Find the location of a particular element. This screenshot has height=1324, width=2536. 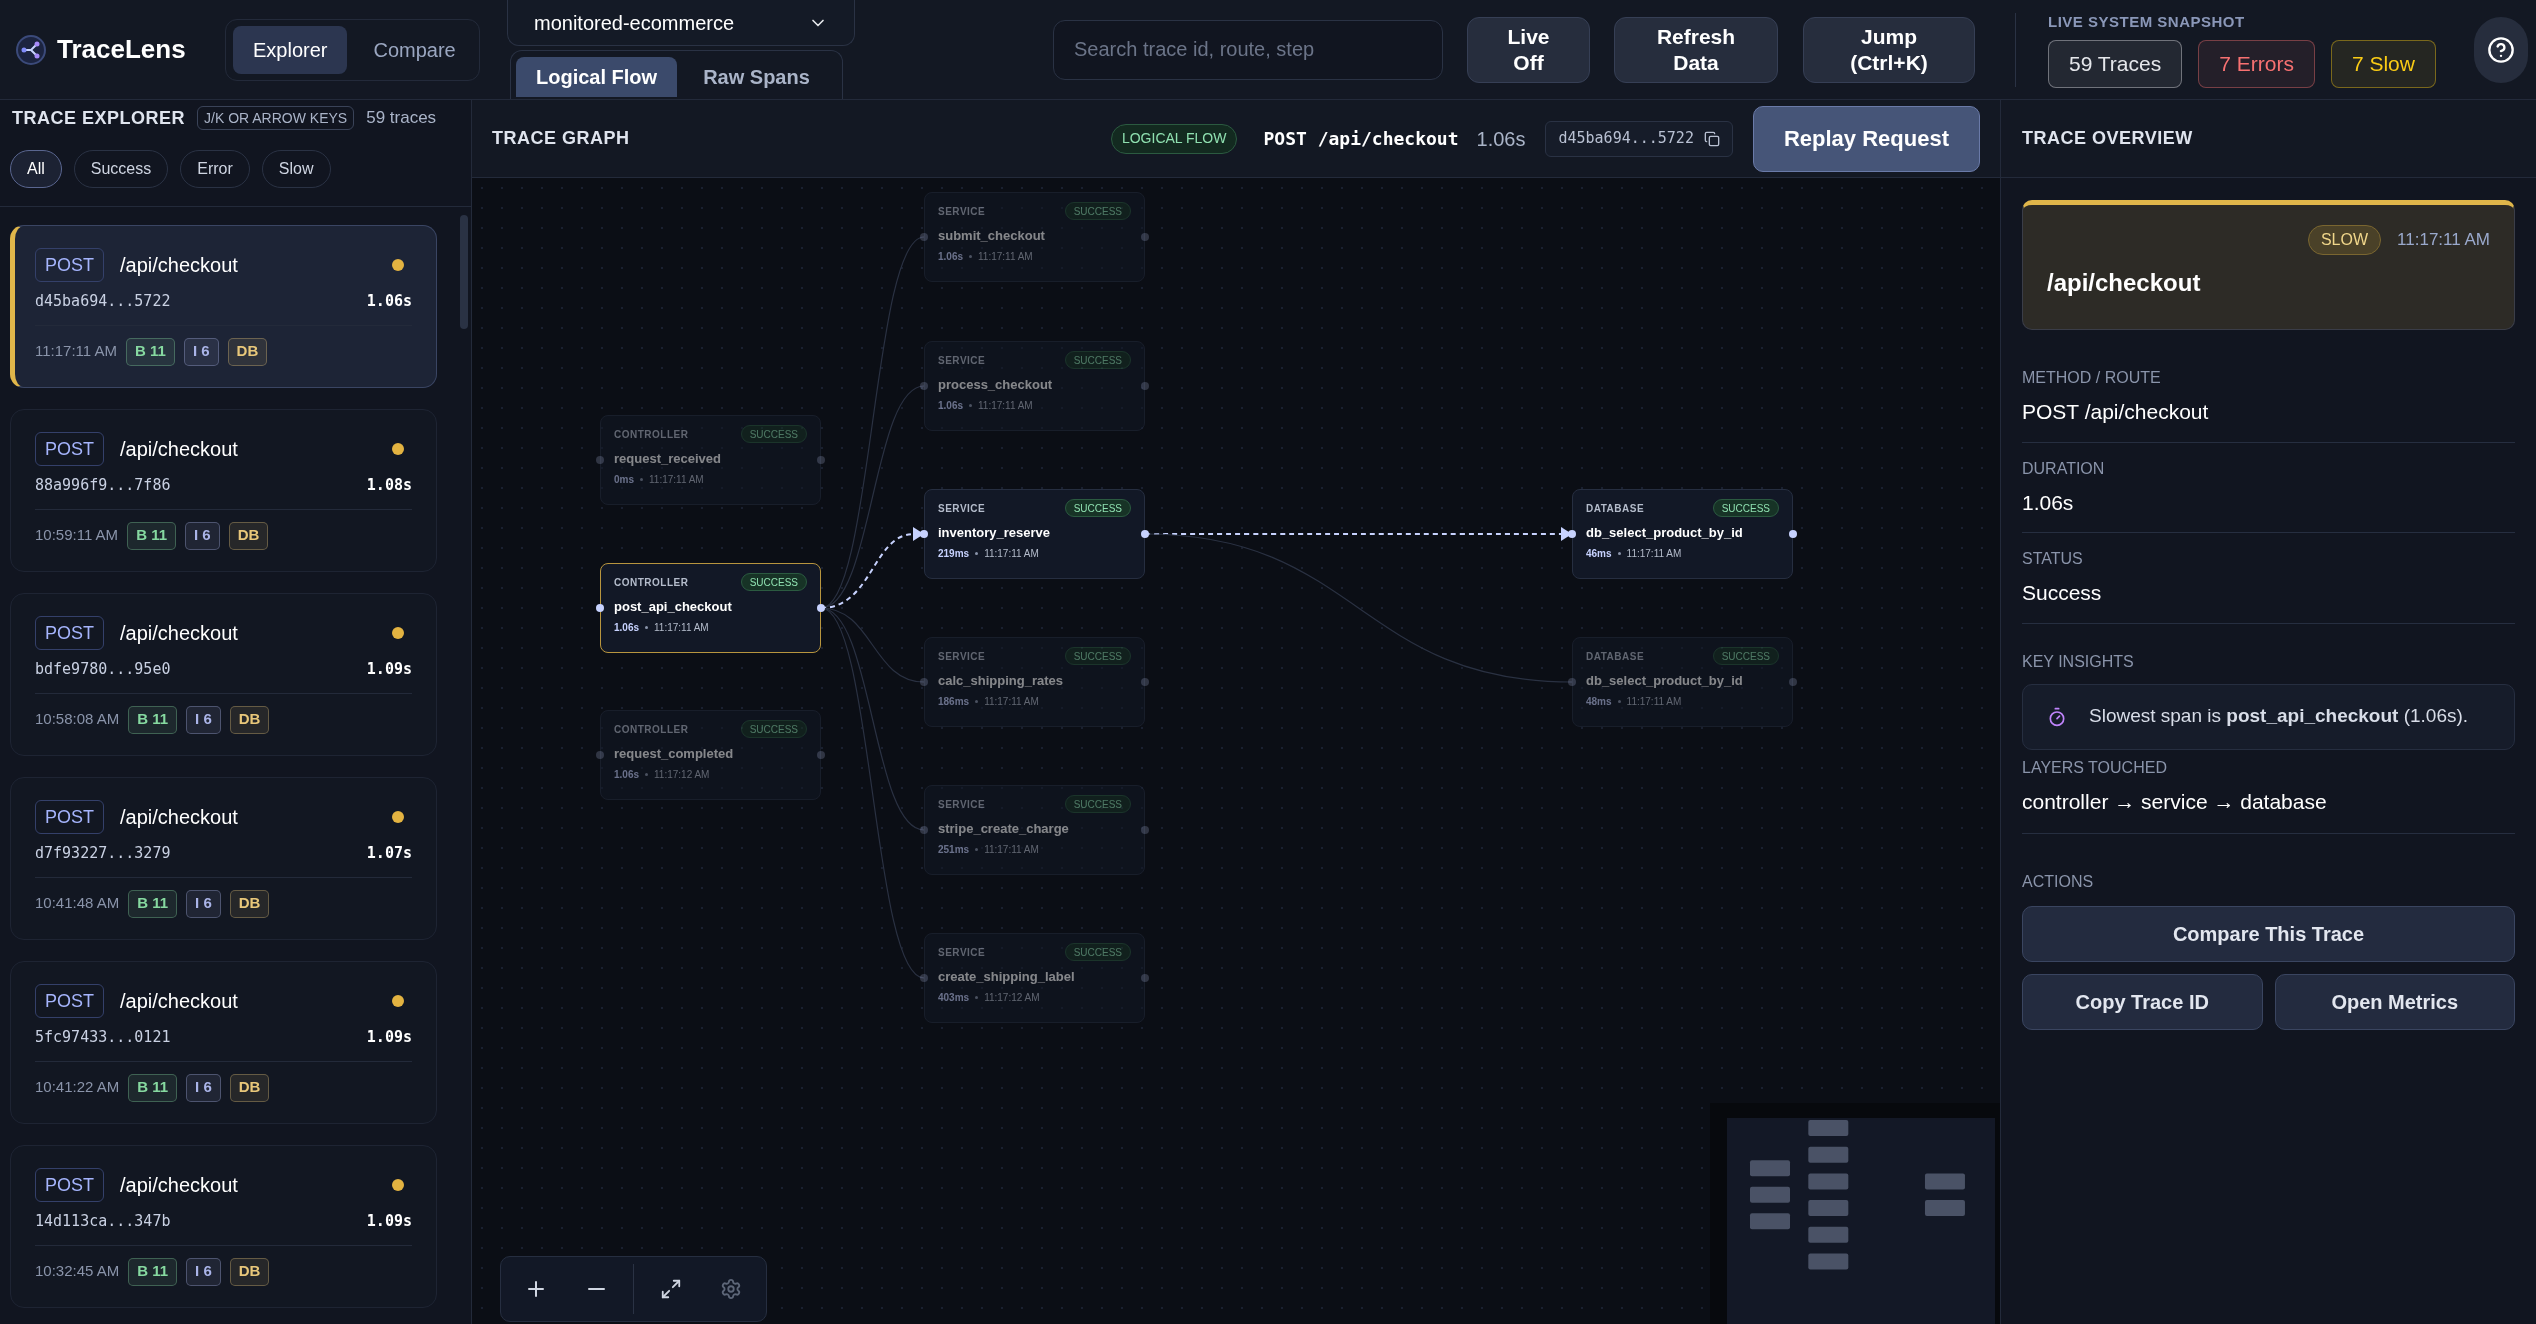

trace-id: 88a996f9...7f86 is located at coordinates (103, 485).